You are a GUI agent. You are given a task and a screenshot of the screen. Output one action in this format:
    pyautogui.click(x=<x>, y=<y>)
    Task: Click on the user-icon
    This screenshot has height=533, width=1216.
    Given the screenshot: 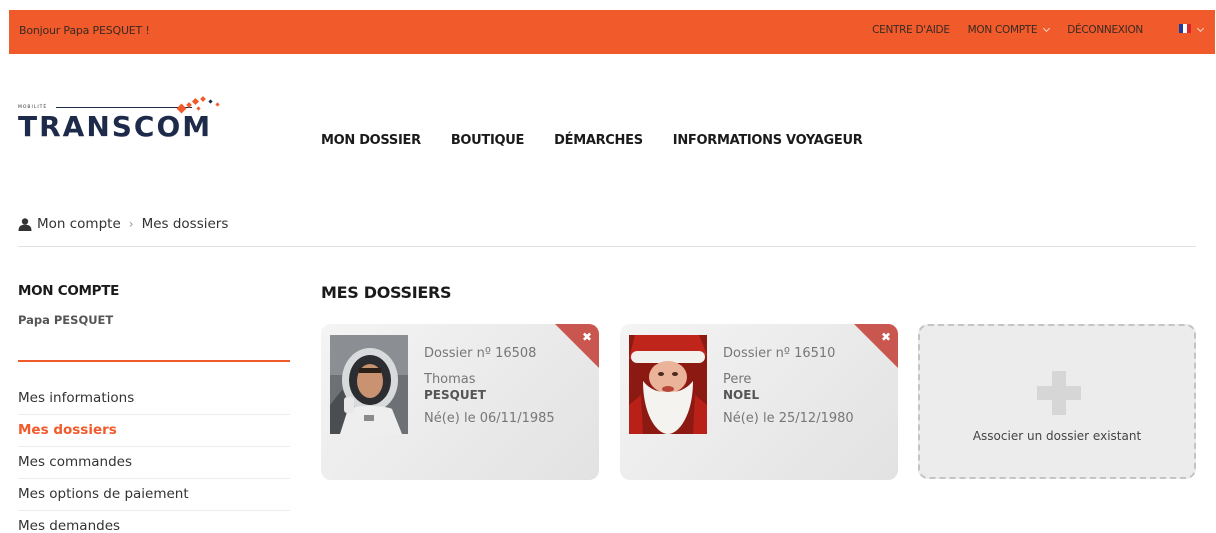 What is the action you would take?
    pyautogui.click(x=25, y=224)
    